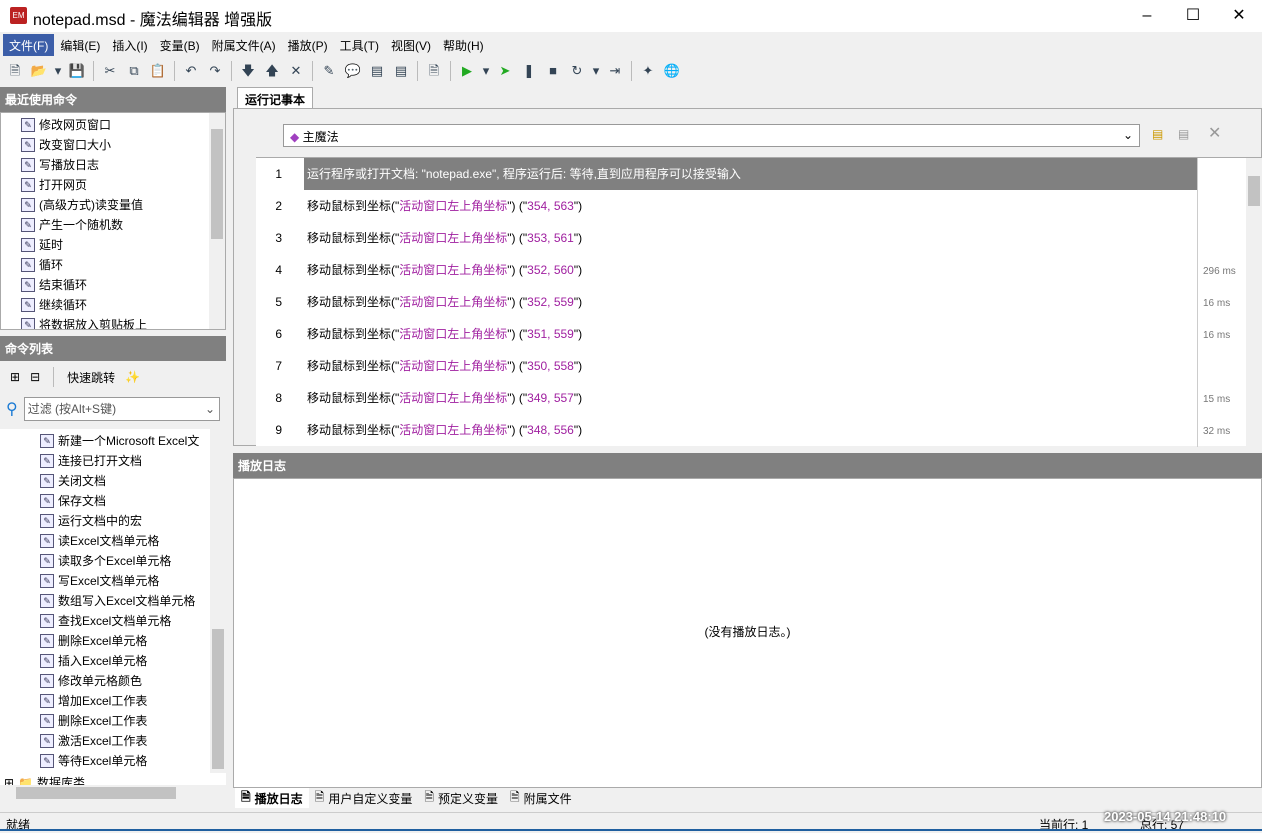 The width and height of the screenshot is (1262, 833). I want to click on line-number: 5, so click(278, 302).